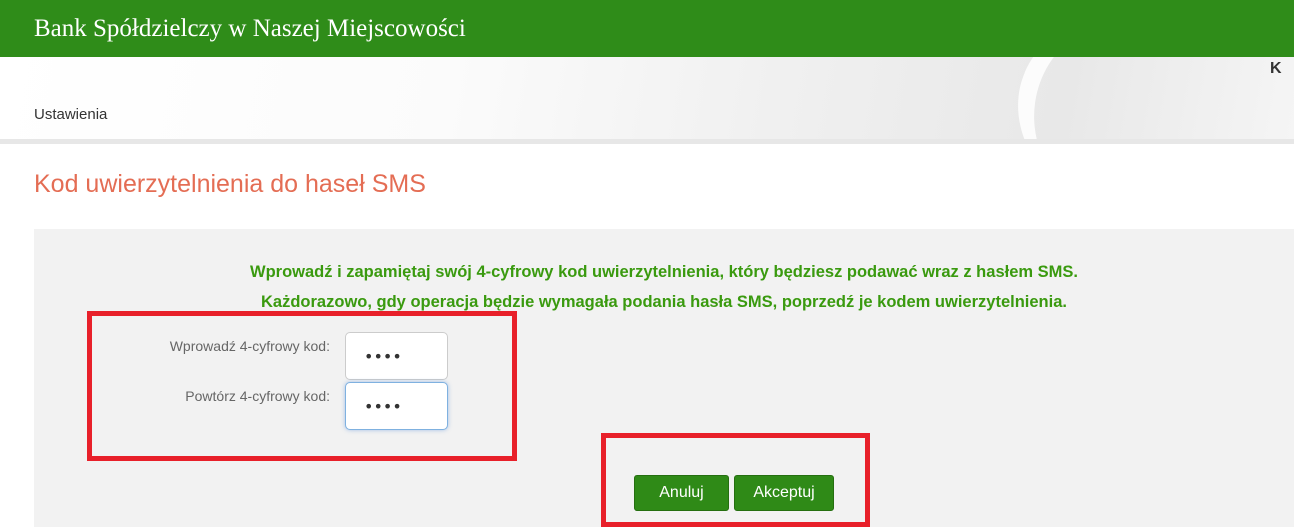 Image resolution: width=1294 pixels, height=527 pixels. I want to click on banner-decoration, so click(1135, 98).